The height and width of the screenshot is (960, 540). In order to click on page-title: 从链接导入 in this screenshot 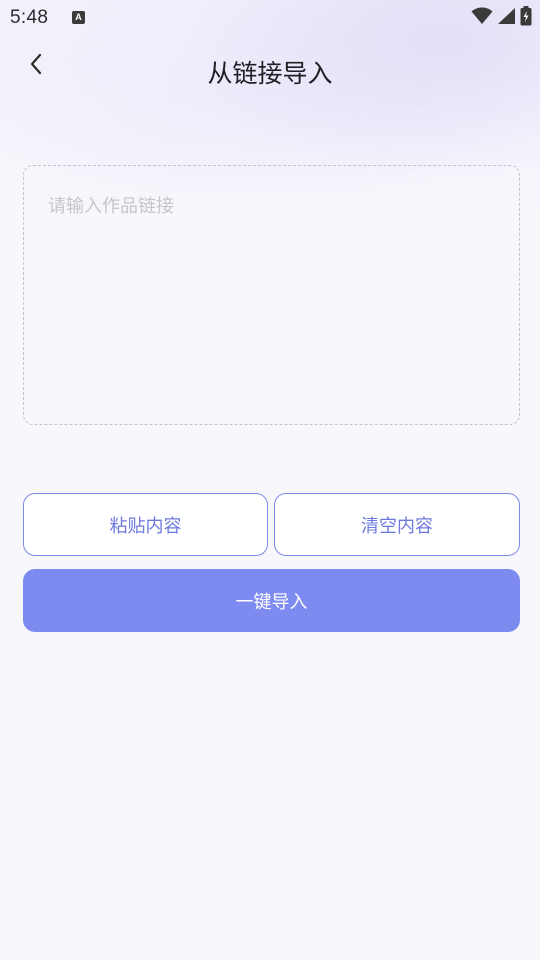, I will do `click(270, 73)`.